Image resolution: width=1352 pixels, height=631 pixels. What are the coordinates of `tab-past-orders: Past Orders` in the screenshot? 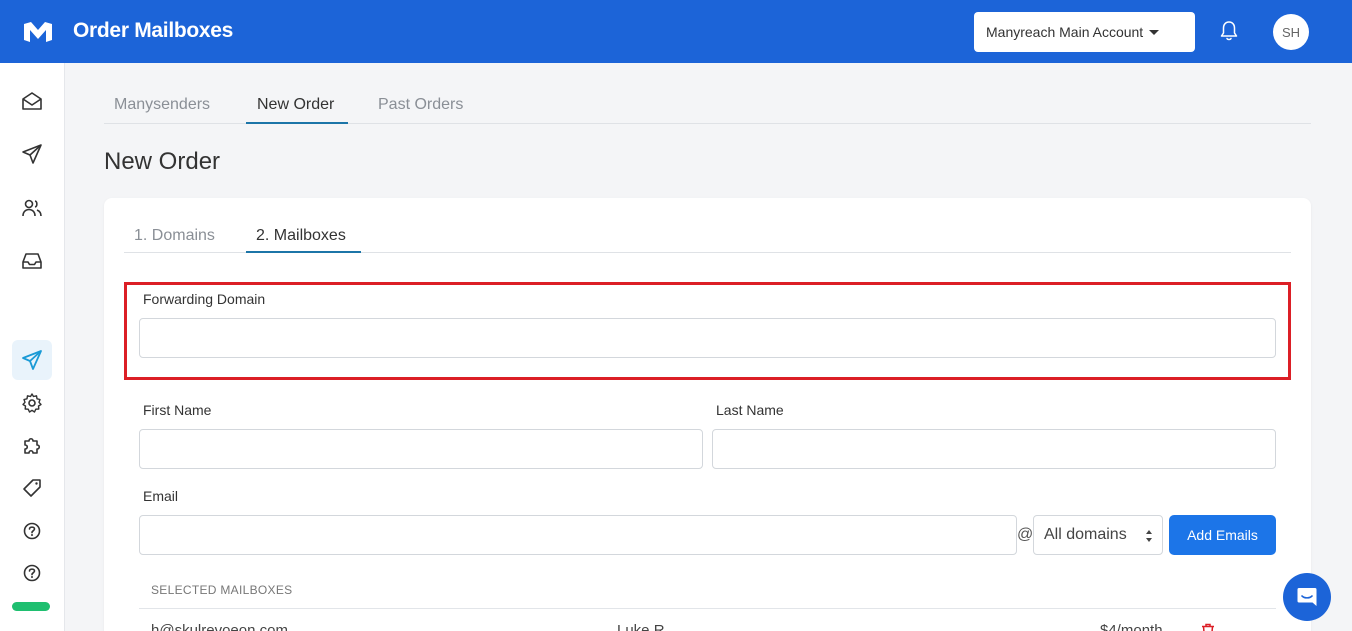 It's located at (420, 105).